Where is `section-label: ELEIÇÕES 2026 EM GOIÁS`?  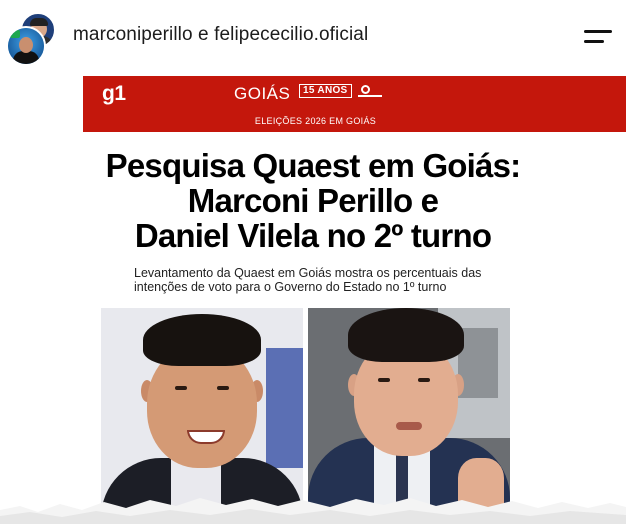
section-label: ELEIÇÕES 2026 EM GOIÁS is located at coordinates (315, 121).